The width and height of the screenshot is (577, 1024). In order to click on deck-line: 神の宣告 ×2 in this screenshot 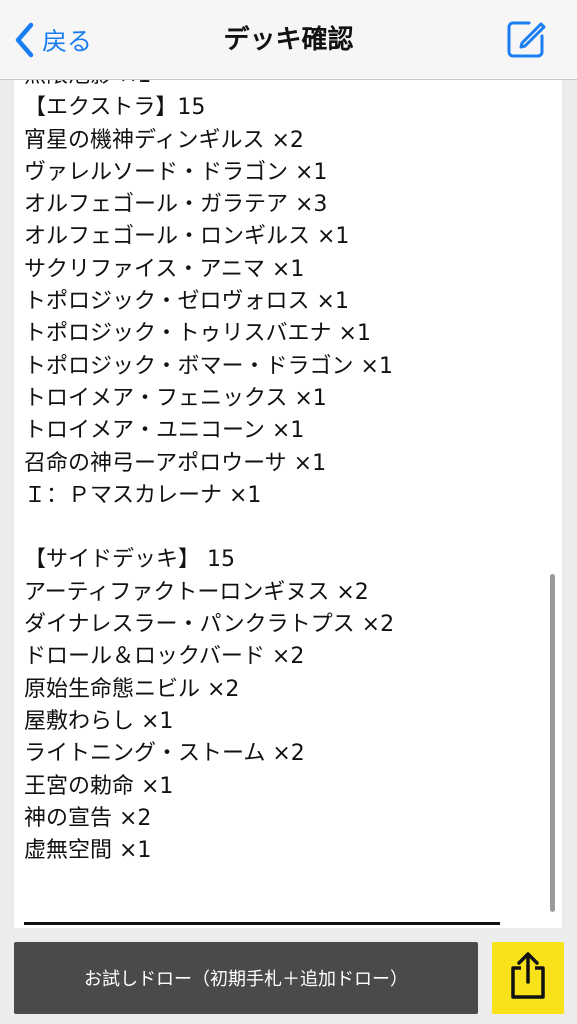, I will do `click(88, 818)`.